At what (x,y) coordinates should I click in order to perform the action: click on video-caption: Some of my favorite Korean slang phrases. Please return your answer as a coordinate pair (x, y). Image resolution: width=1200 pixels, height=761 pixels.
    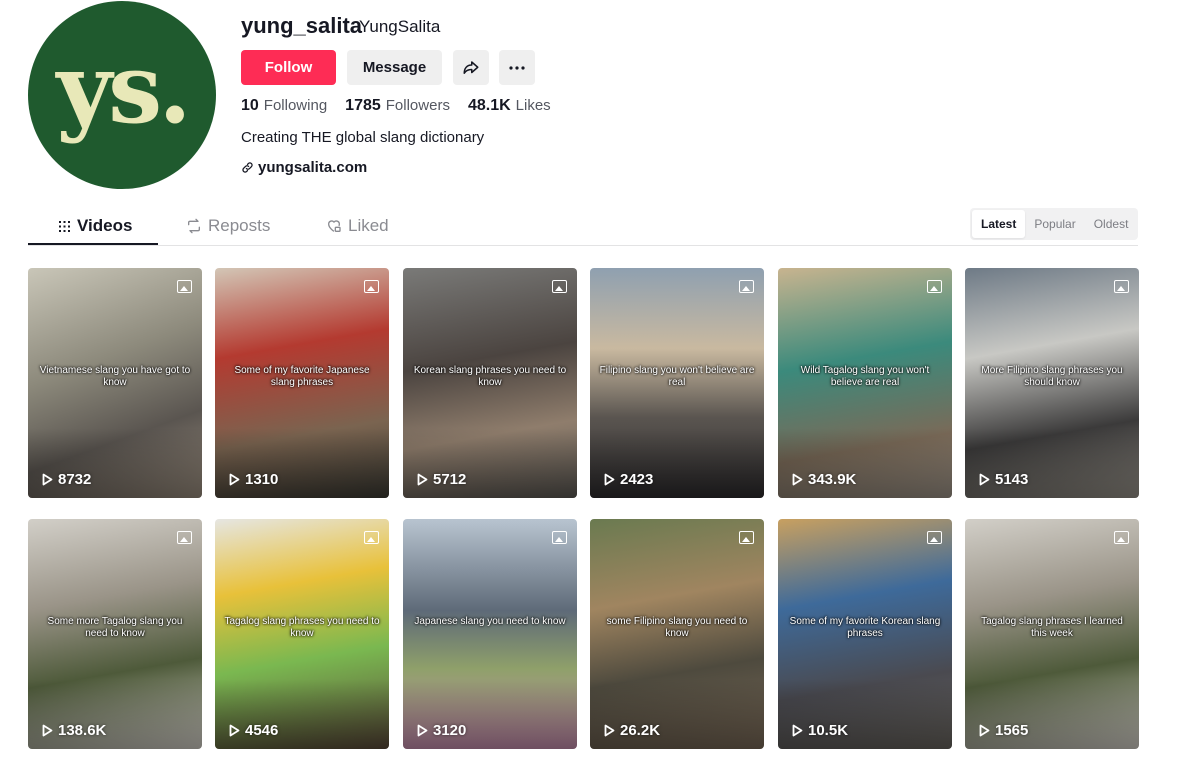
    Looking at the image, I should click on (865, 627).